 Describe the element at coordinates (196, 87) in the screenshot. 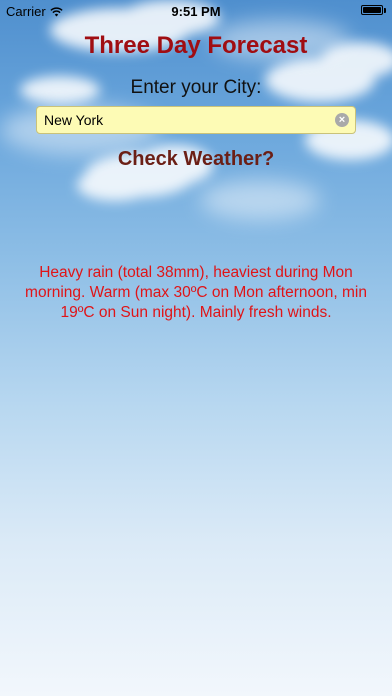

I see `city-prompt-label: Enter your City:` at that location.